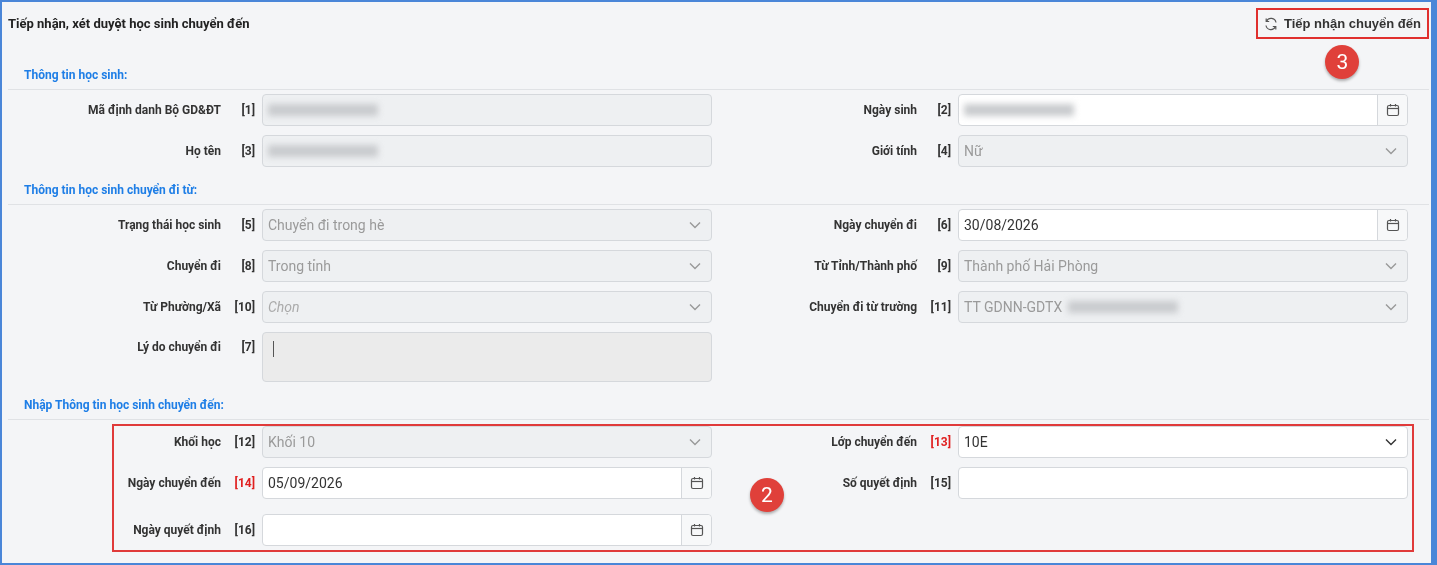  Describe the element at coordinates (767, 495) in the screenshot. I see `step-badge: 2` at that location.